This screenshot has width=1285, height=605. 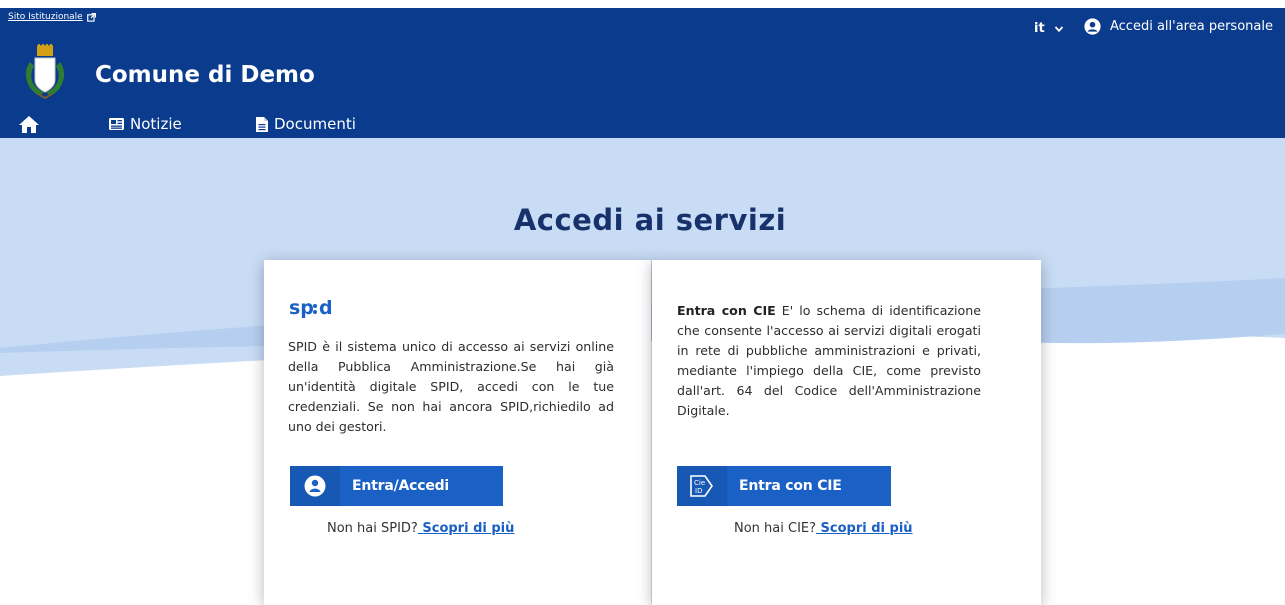 I want to click on svg-text: d, so click(x=326, y=308).